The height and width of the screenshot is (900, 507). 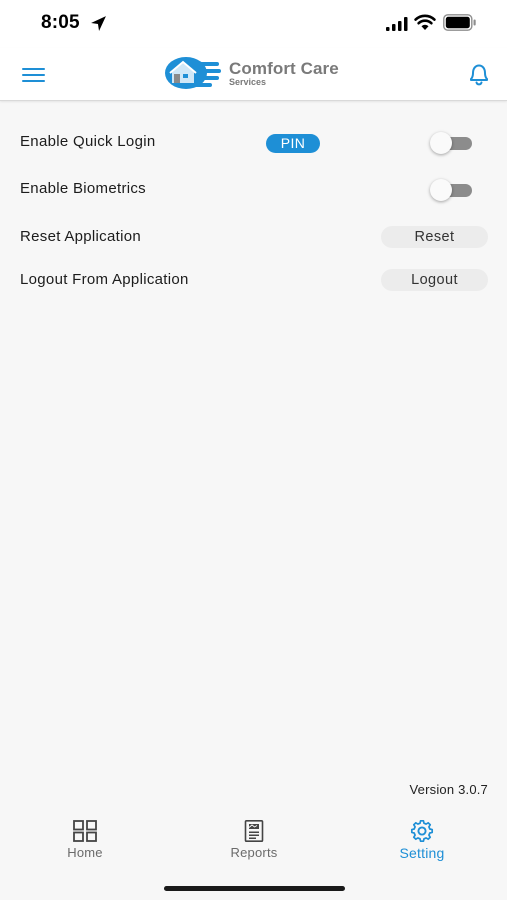 What do you see at coordinates (254, 888) in the screenshot?
I see `home-indicator` at bounding box center [254, 888].